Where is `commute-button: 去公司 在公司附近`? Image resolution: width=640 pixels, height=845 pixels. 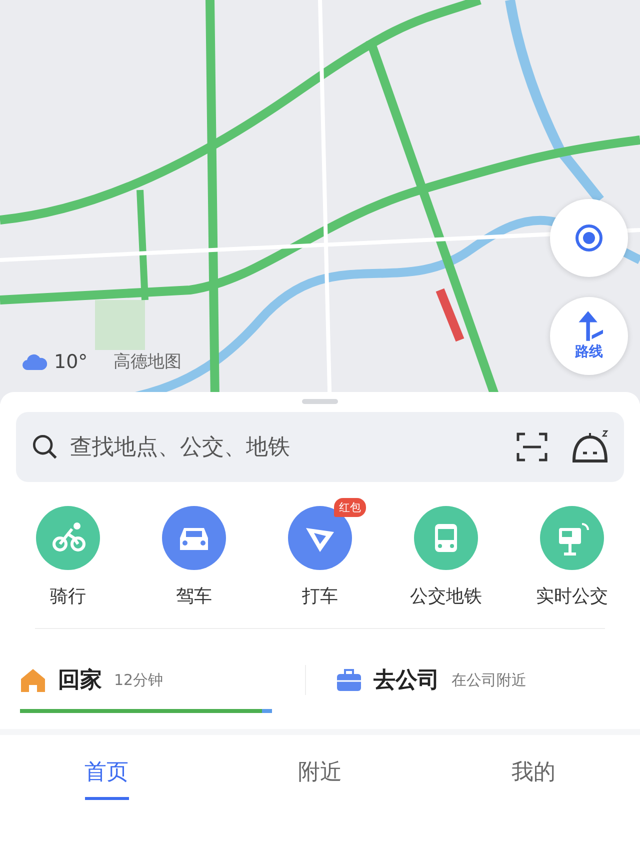 commute-button: 去公司 在公司附近 is located at coordinates (478, 680).